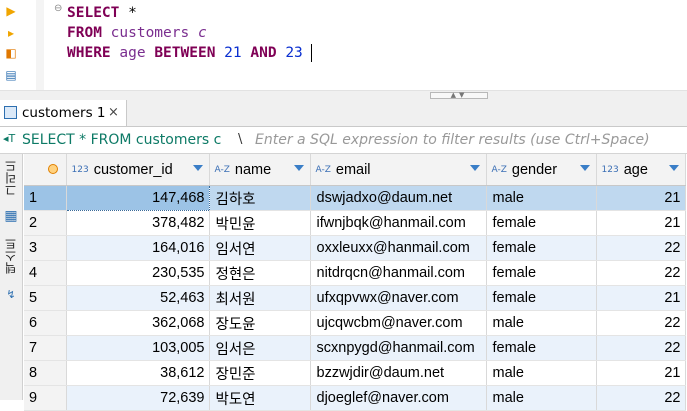 This screenshot has height=411, width=687. Describe the element at coordinates (353, 169) in the screenshot. I see `column-label: email` at that location.